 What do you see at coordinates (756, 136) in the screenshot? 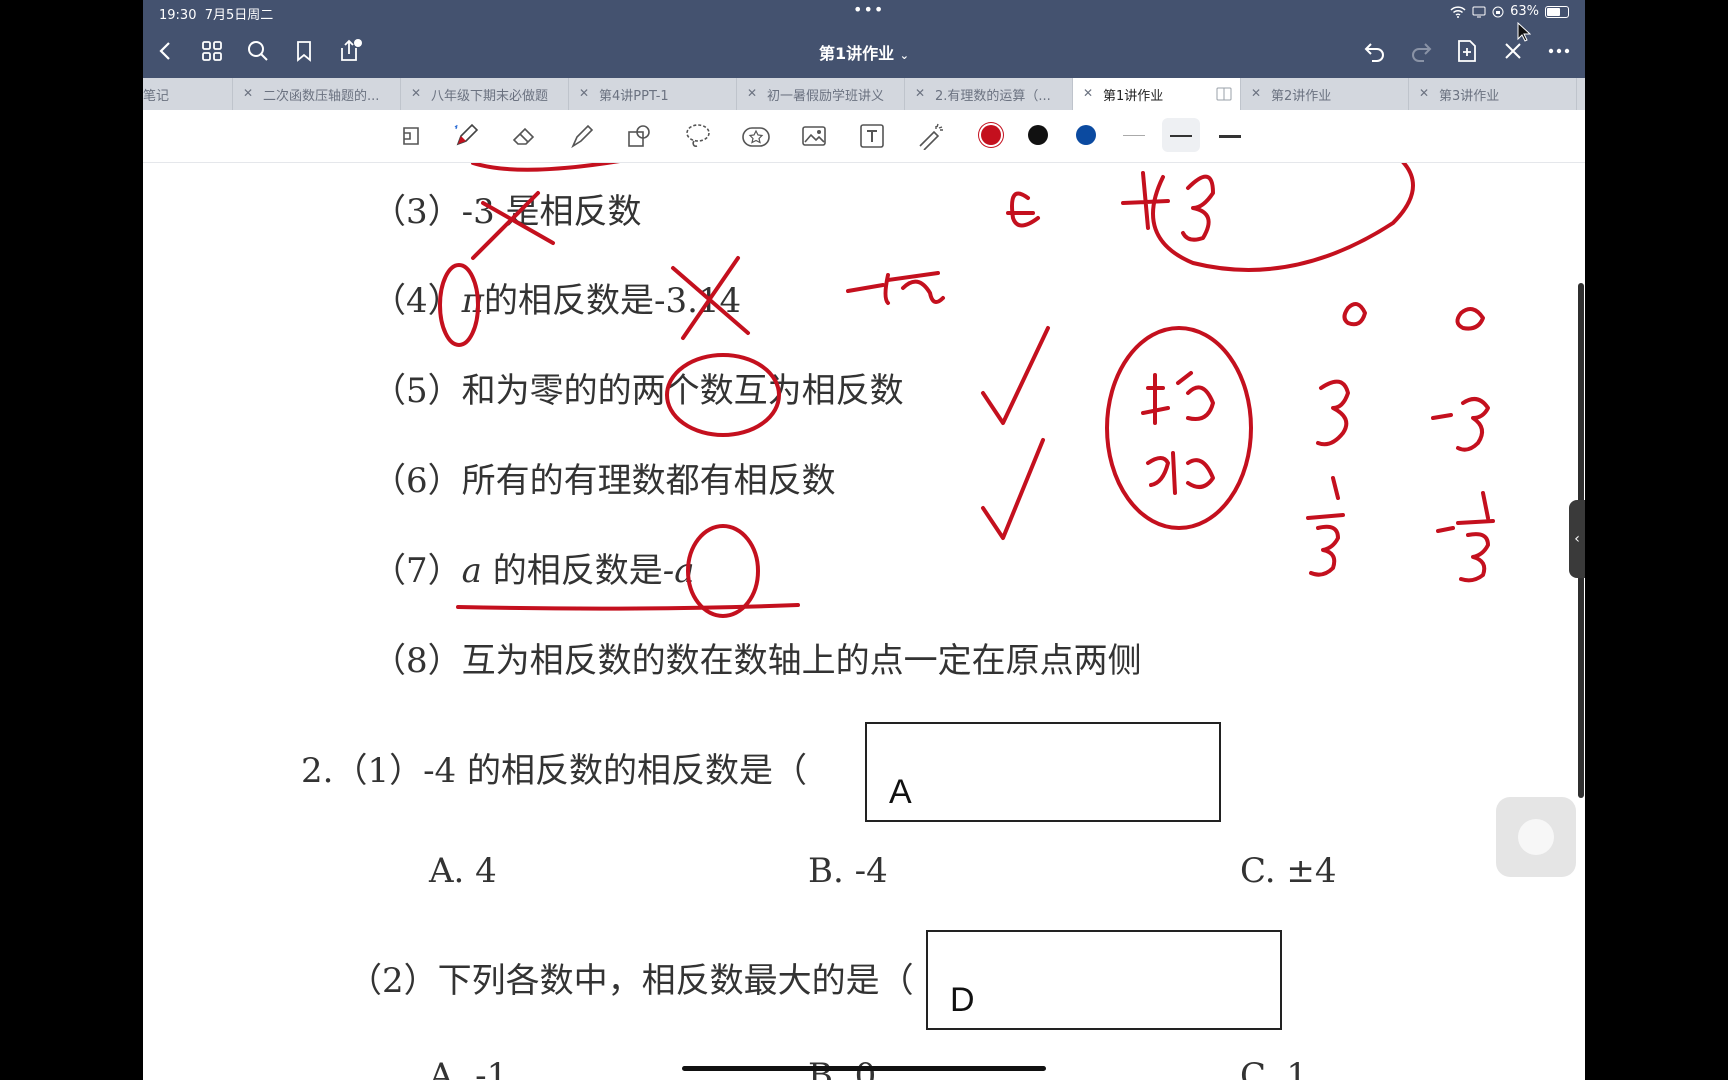
I see `sticker-icon` at bounding box center [756, 136].